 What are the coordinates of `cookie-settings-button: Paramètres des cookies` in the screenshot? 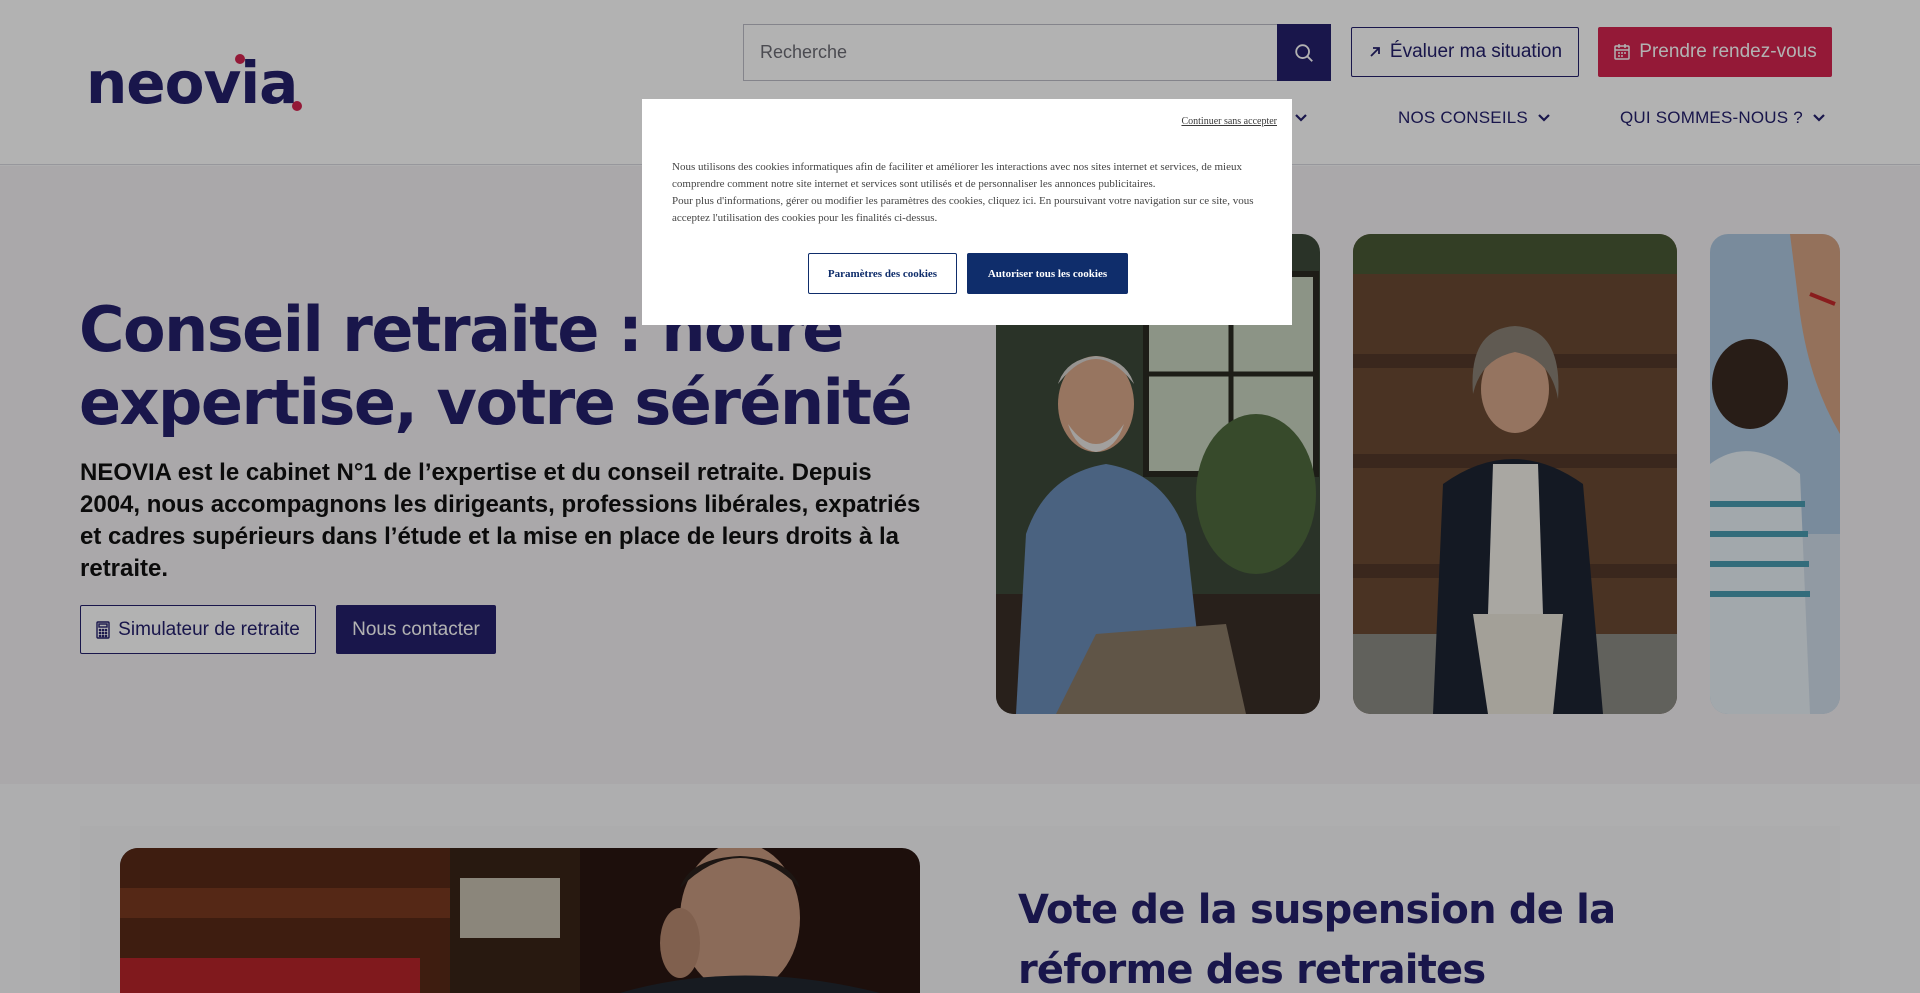 It's located at (882, 273).